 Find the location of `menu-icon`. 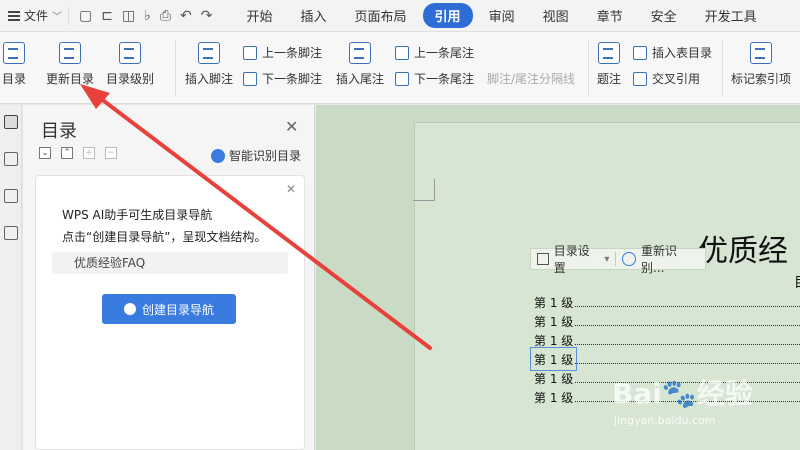

menu-icon is located at coordinates (14, 15).